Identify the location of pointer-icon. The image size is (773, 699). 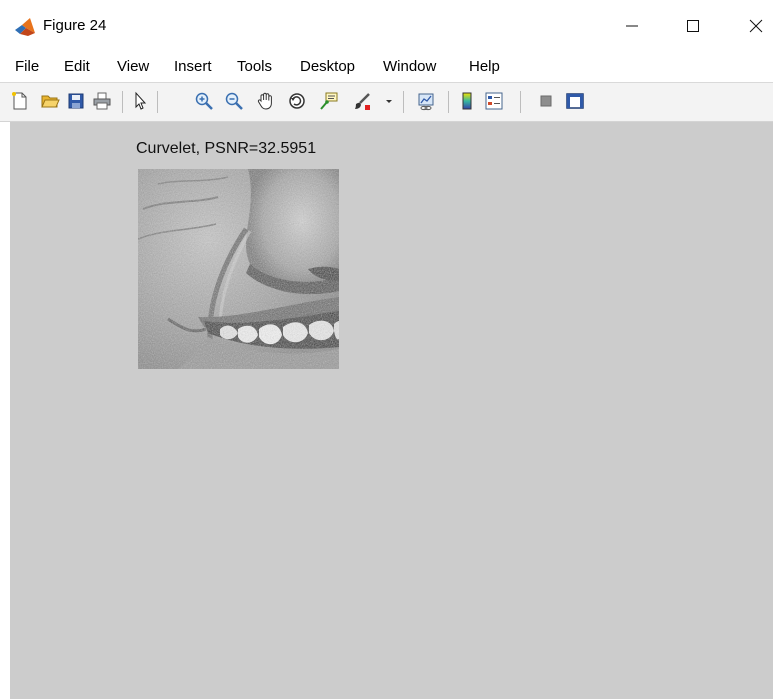
(141, 100).